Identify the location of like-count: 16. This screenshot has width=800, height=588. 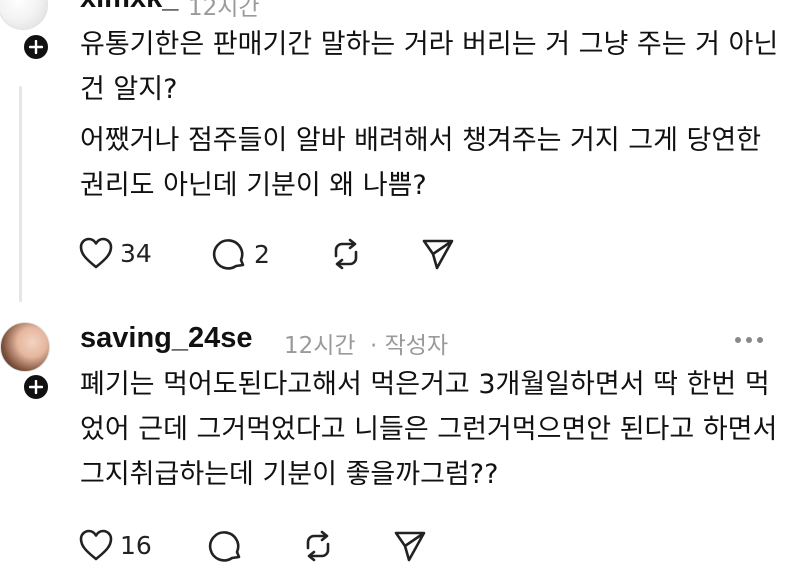
(136, 545).